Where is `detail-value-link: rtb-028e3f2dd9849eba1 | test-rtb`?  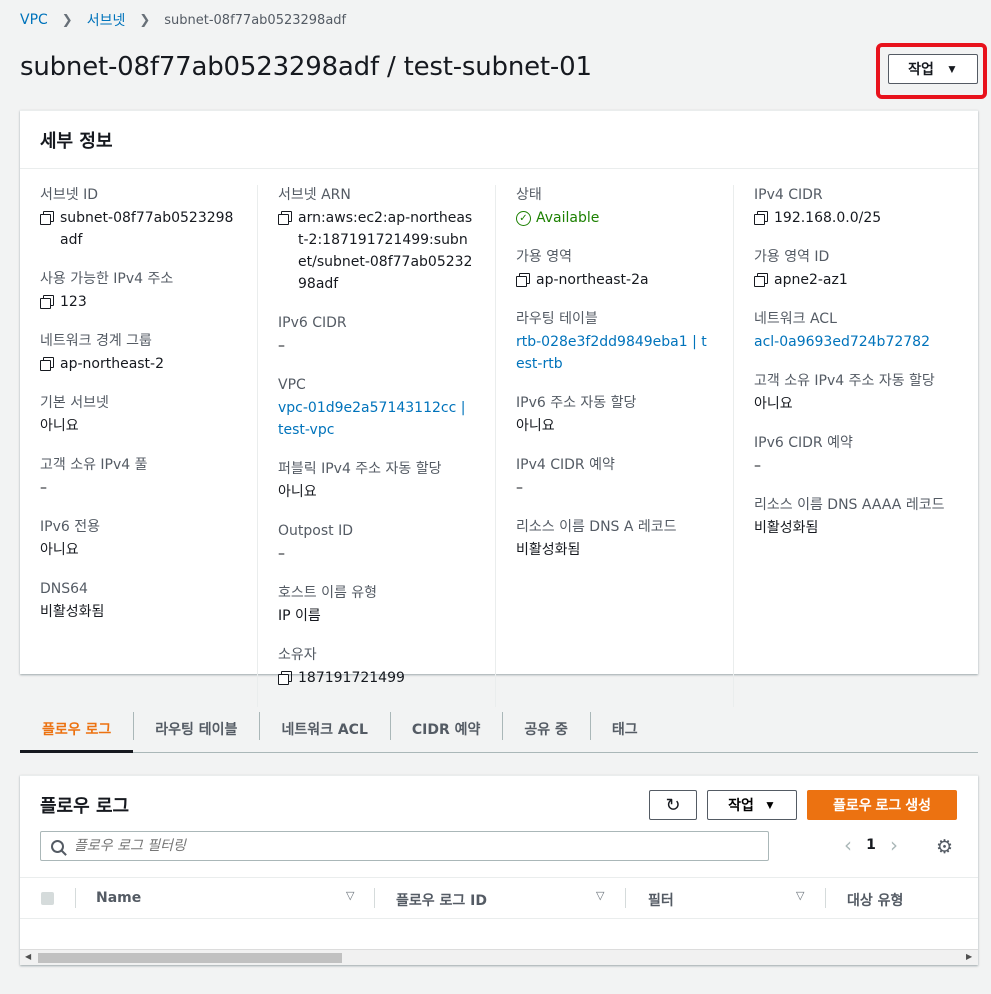
detail-value-link: rtb-028e3f2dd9849eba1 | test-rtb is located at coordinates (614, 353).